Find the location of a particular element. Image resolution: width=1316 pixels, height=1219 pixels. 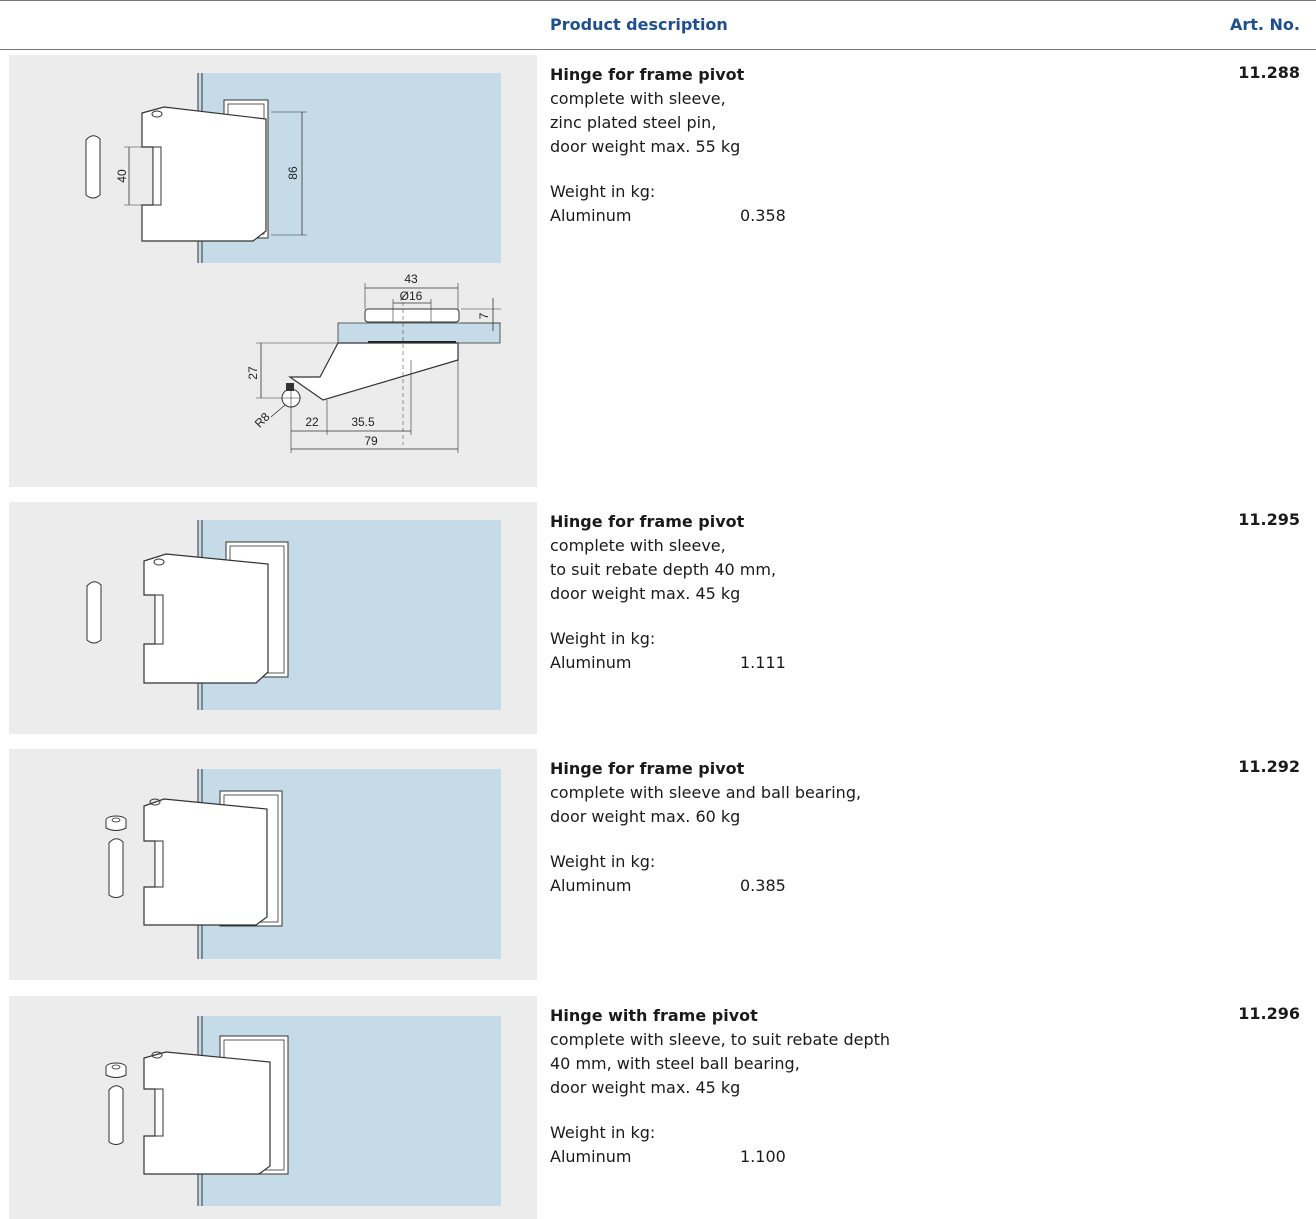

product-description-header: Product description is located at coordinates (639, 24).